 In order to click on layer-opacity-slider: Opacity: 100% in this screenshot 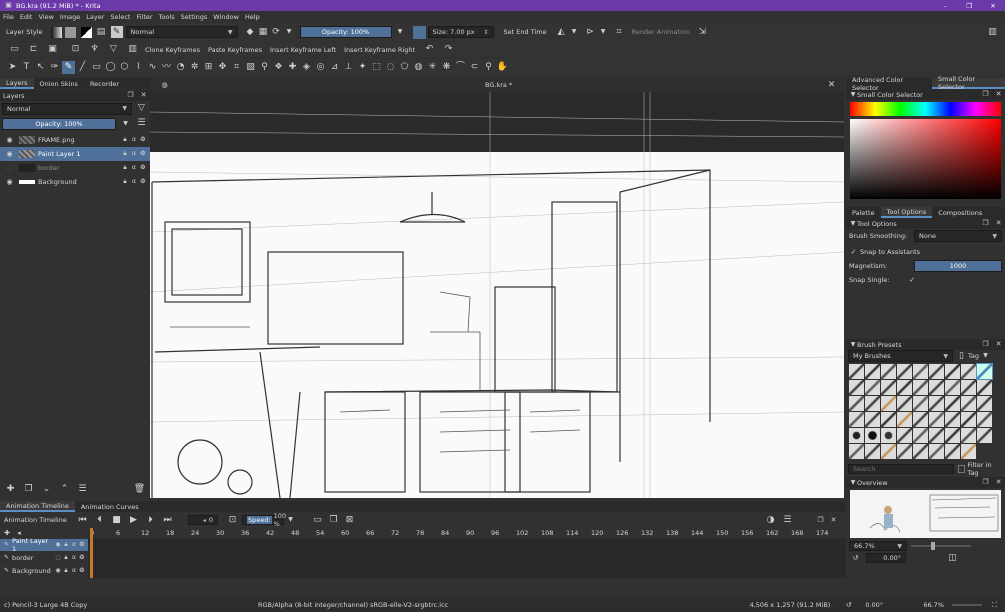, I will do `click(59, 123)`.